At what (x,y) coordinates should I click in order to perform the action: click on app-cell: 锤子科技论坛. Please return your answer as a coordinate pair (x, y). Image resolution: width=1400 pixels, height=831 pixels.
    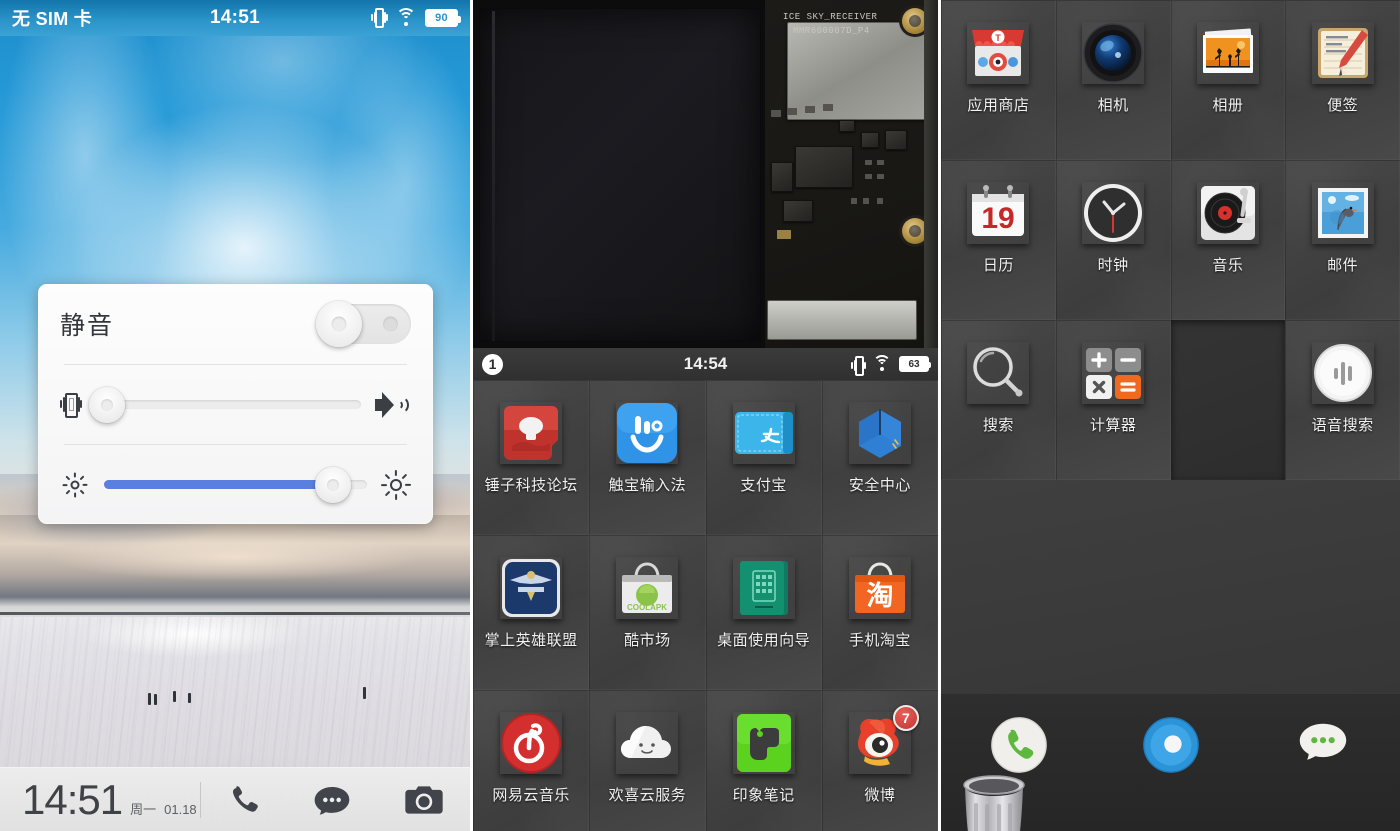
    Looking at the image, I should click on (531, 457).